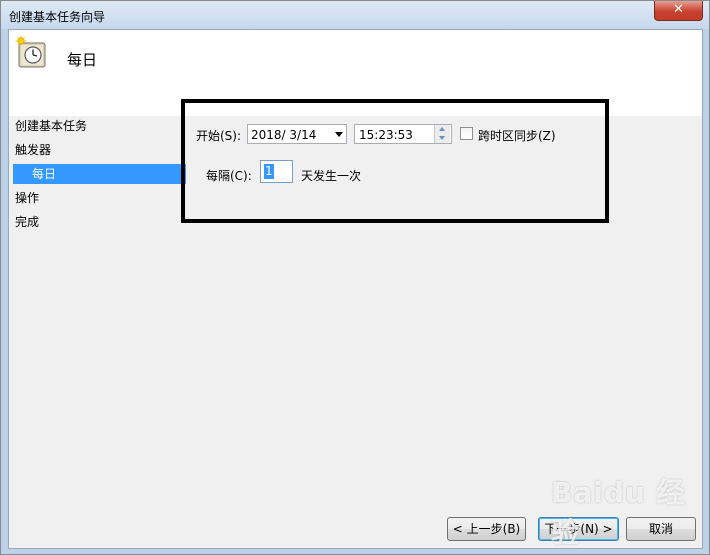 The height and width of the screenshot is (555, 710). I want to click on nav-step-label: 每日, so click(44, 174).